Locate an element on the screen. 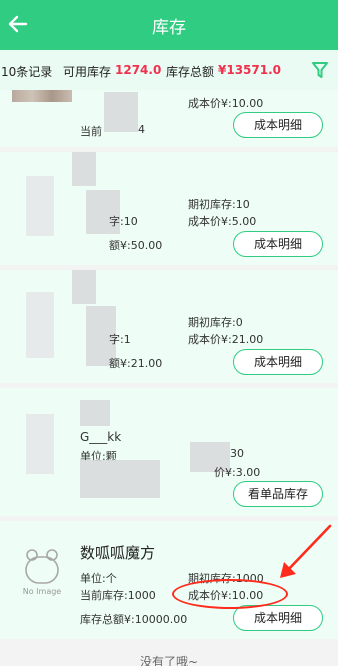 This screenshot has height=666, width=338. product-thumbnail is located at coordinates (42, 96).